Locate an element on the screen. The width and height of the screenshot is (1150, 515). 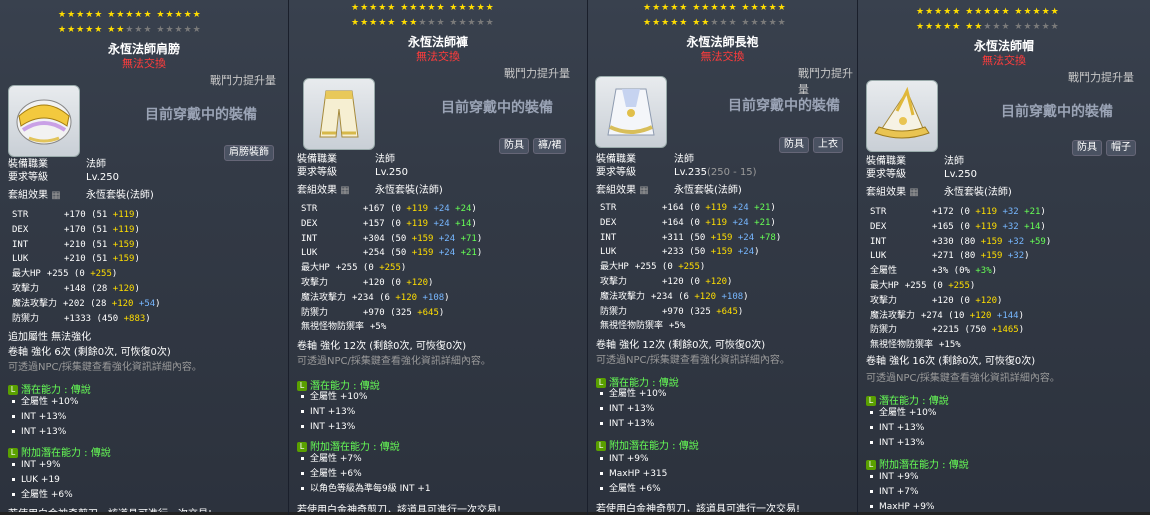
potential-header: L 潛在能力 : 傳說 is located at coordinates (49, 388).